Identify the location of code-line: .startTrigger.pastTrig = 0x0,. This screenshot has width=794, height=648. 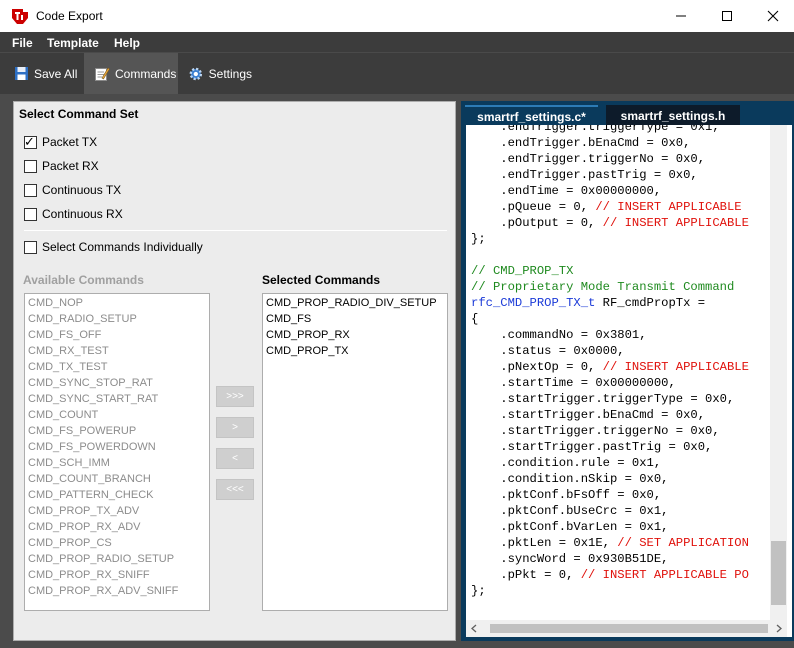
(621, 447).